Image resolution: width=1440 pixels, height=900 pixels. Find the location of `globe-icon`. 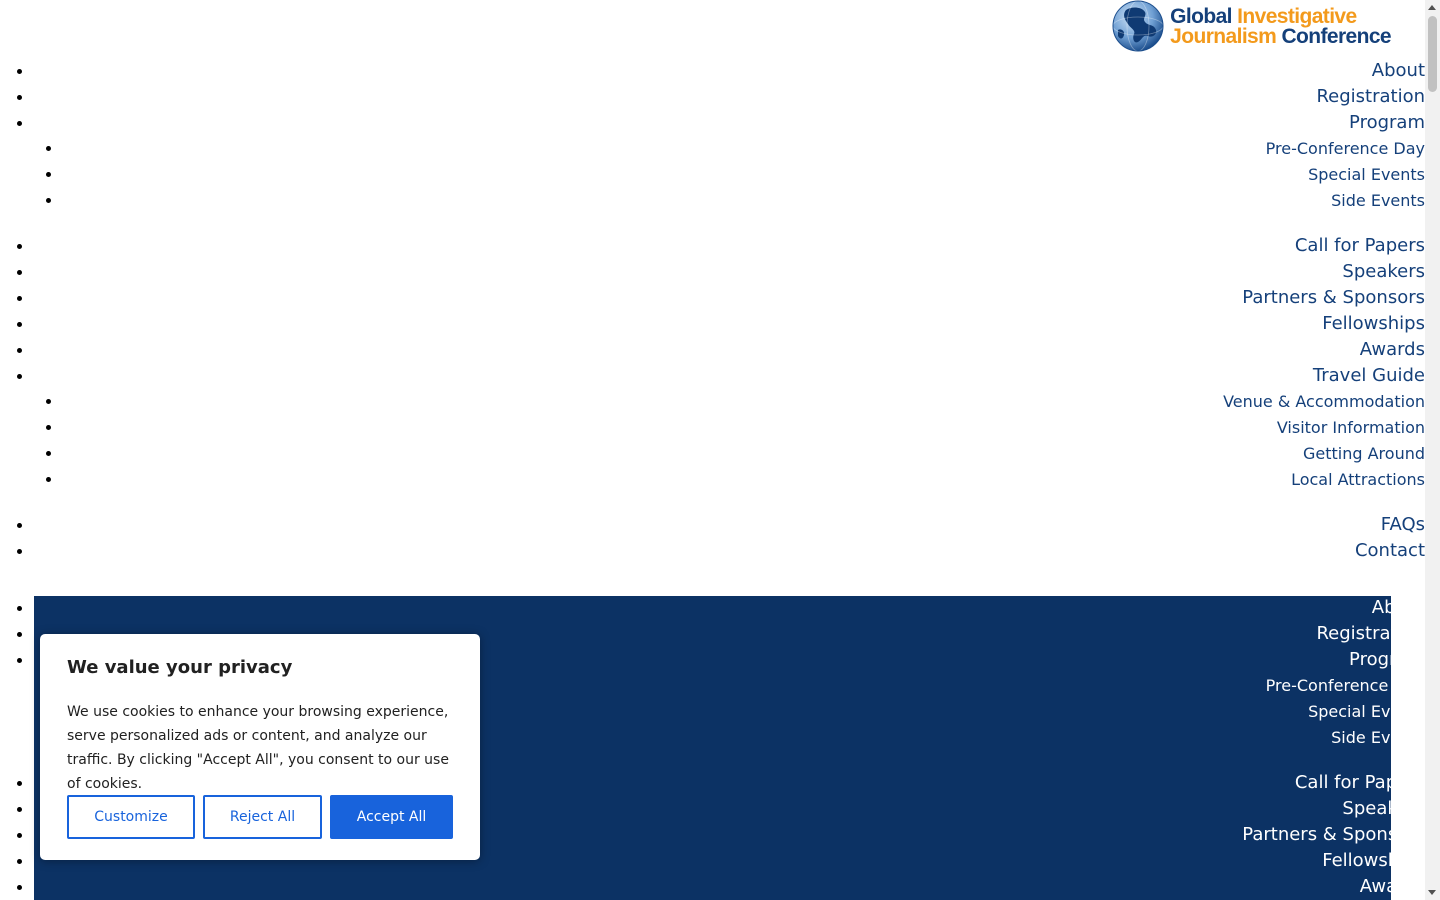

globe-icon is located at coordinates (1138, 26).